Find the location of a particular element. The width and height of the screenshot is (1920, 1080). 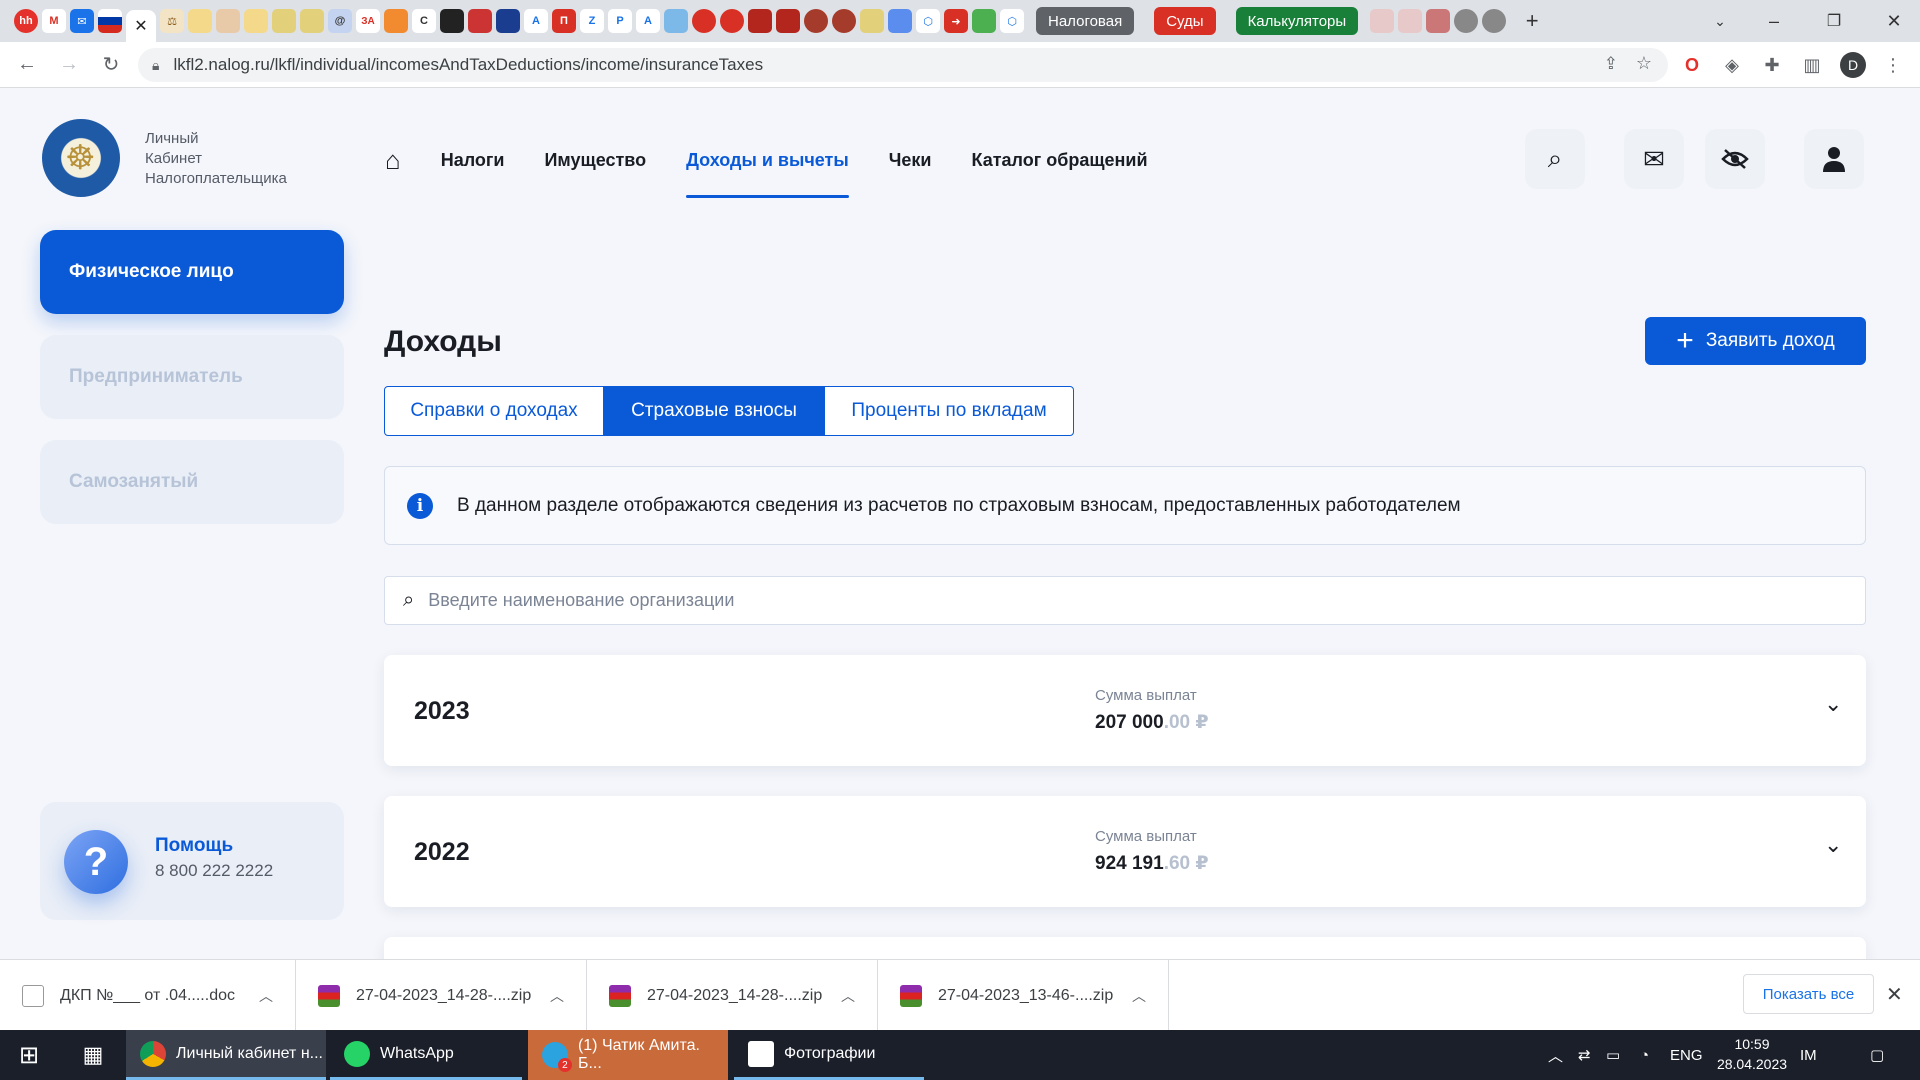

wifi-icon: ◔ is located at coordinates (1644, 1055).